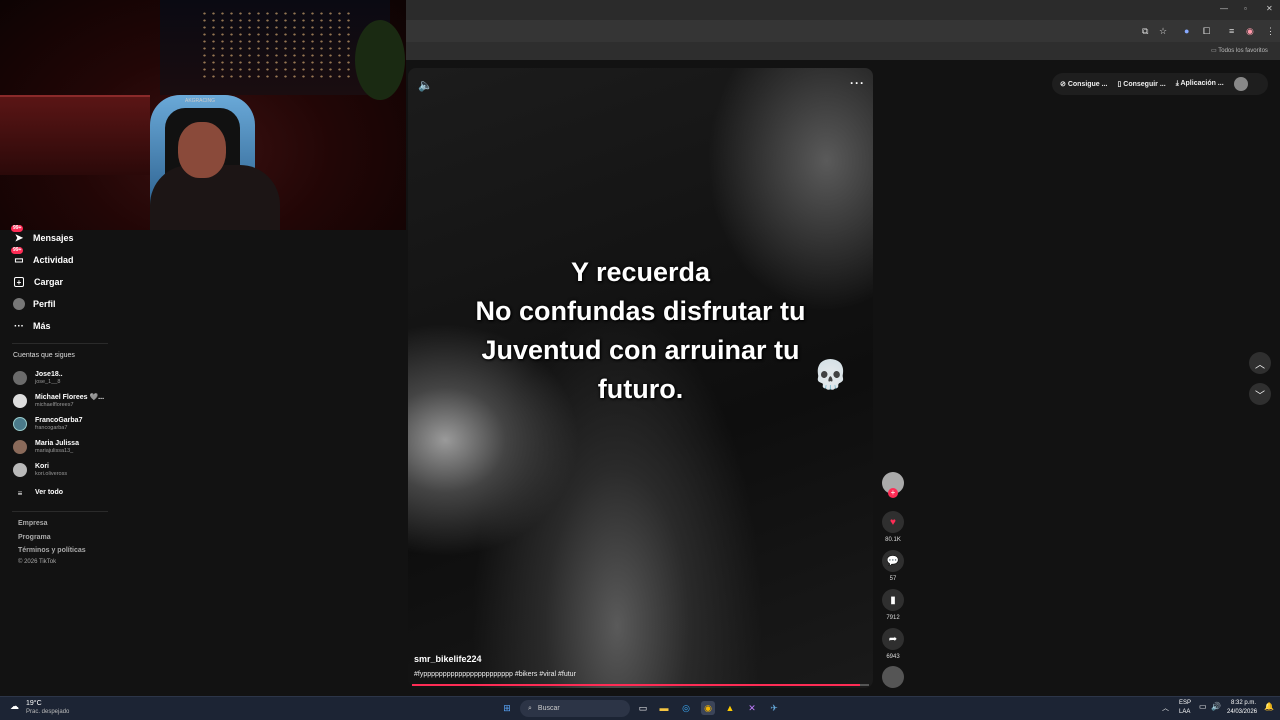 This screenshot has height=720, width=1280. Describe the element at coordinates (1242, 712) in the screenshot. I see `clock-date: 24/03/2026` at that location.